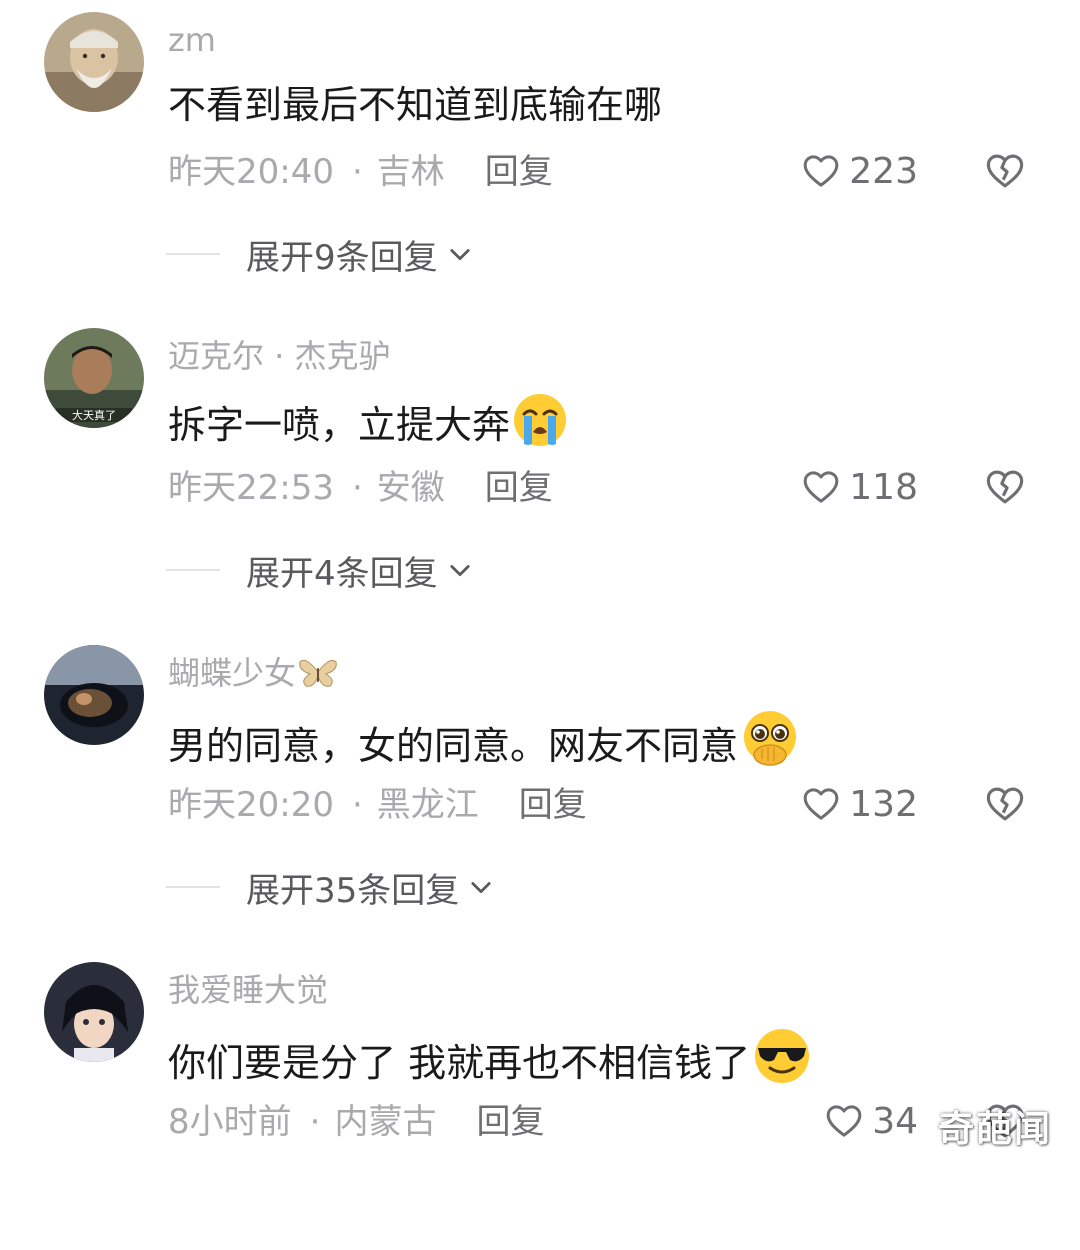 Image resolution: width=1080 pixels, height=1250 pixels. Describe the element at coordinates (279, 356) in the screenshot. I see `username: 迈克尔 · 杰克驴` at that location.